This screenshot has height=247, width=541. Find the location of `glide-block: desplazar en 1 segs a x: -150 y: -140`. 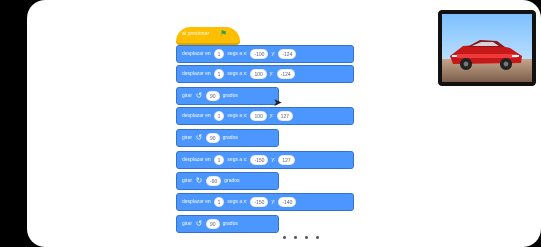

glide-block: desplazar en 1 segs a x: -150 y: -140 is located at coordinates (265, 202).